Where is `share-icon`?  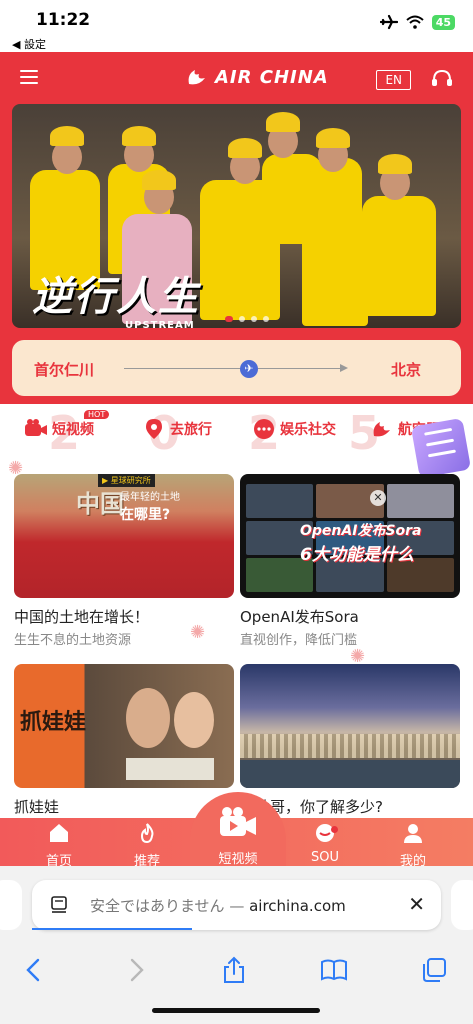
share-icon is located at coordinates (234, 970).